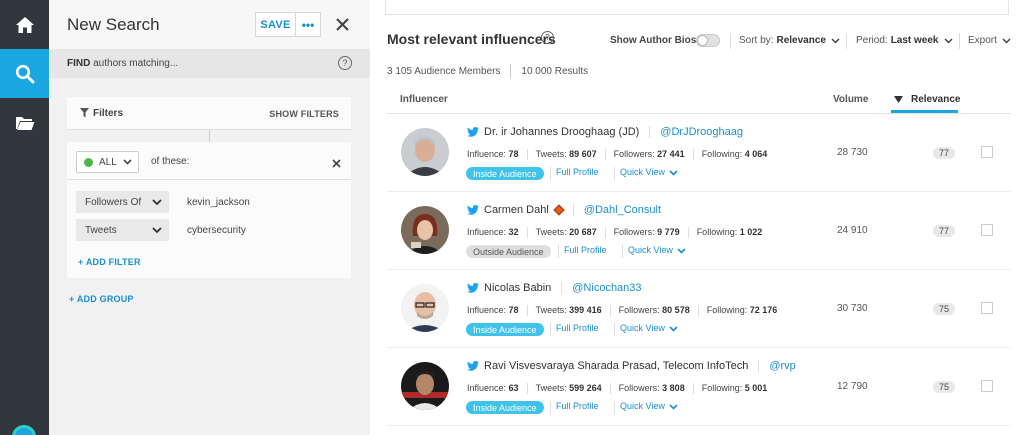  I want to click on match-mode-select: ALL, so click(107, 162).